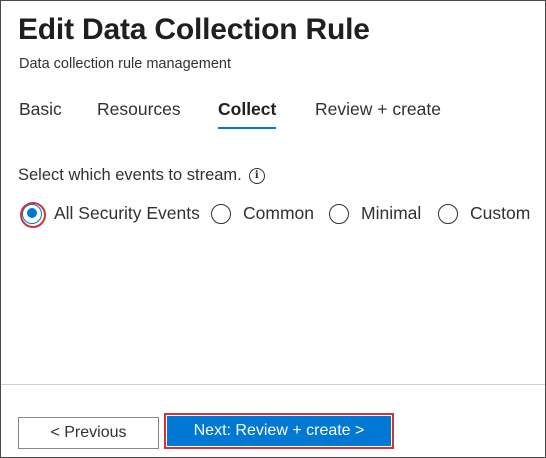 This screenshot has height=458, width=546. What do you see at coordinates (391, 213) in the screenshot?
I see `radio-label: Minimal` at bounding box center [391, 213].